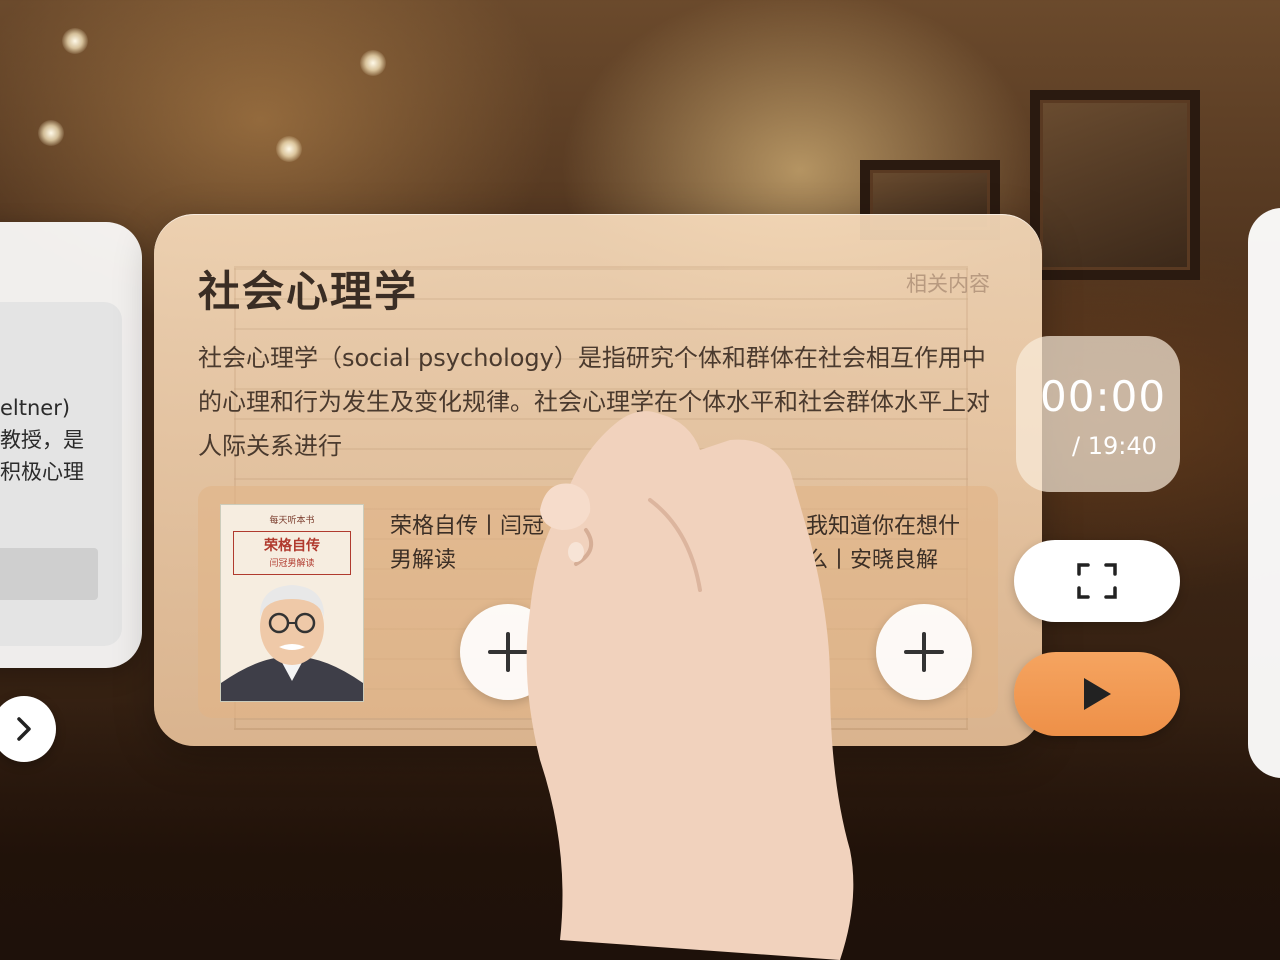 Image resolution: width=1280 pixels, height=960 pixels. I want to click on right-side-panel, so click(1264, 493).